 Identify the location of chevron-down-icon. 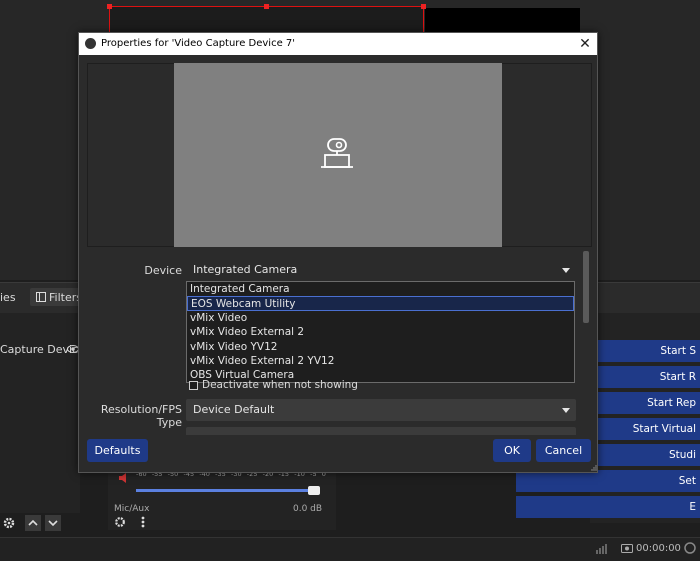
(53, 523).